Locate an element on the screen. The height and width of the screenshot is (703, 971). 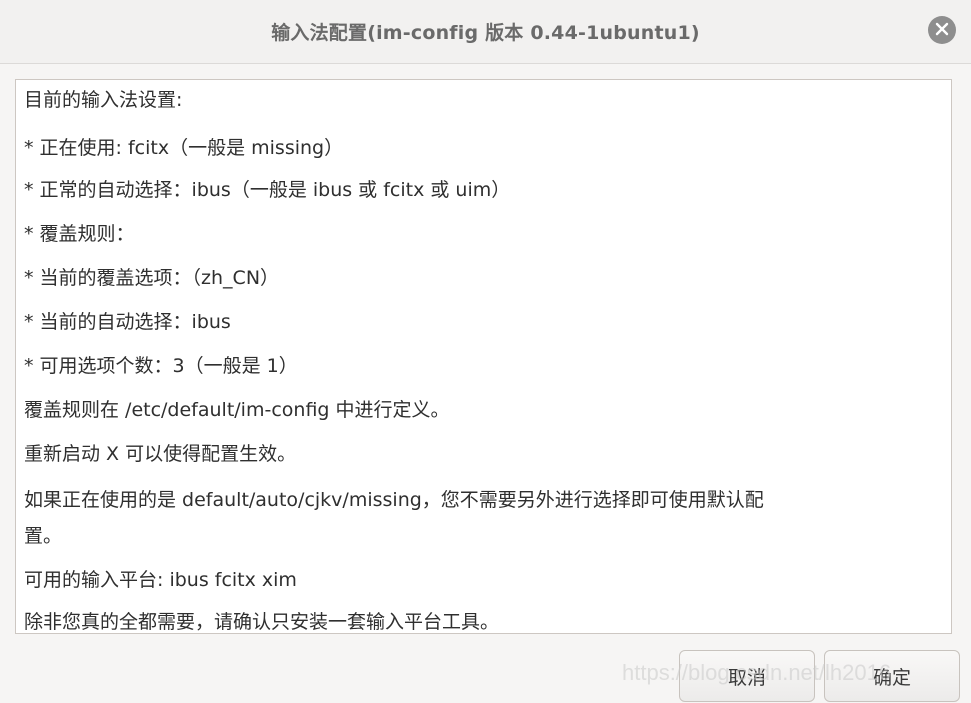
title-bar: 输入法配置(im-config 版本 0.44-1ubuntu1) is located at coordinates (485, 32).